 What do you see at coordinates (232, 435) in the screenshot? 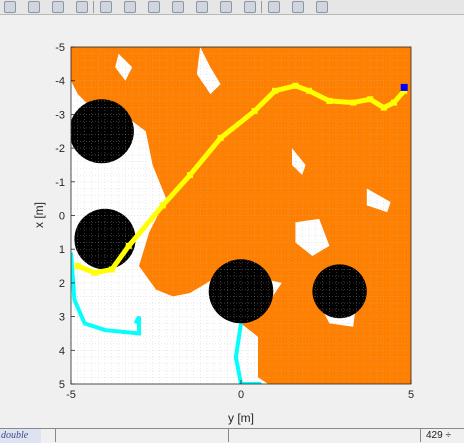
I see `status-bar: double 429 ÷` at bounding box center [232, 435].